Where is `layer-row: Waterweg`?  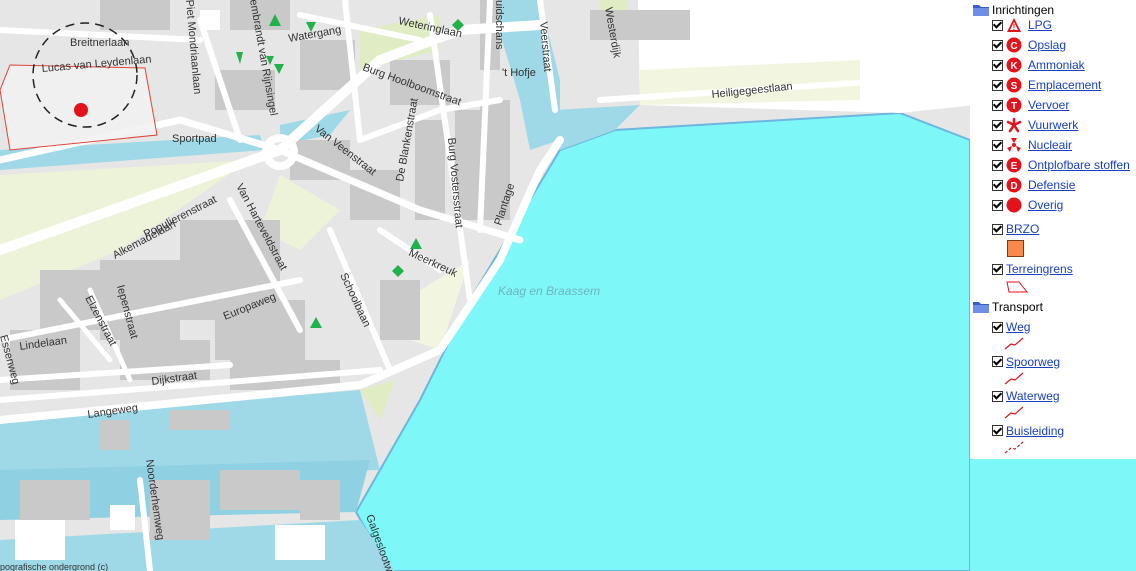
layer-row: Waterweg is located at coordinates (1026, 396).